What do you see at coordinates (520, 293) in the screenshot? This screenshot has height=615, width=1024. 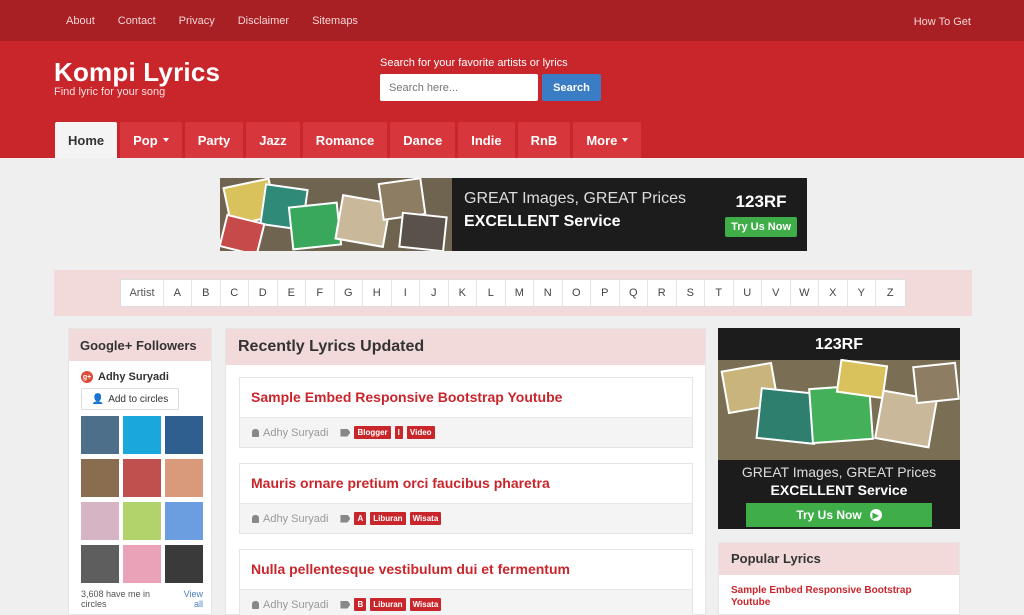 I see `alphabet-letter-m: M` at bounding box center [520, 293].